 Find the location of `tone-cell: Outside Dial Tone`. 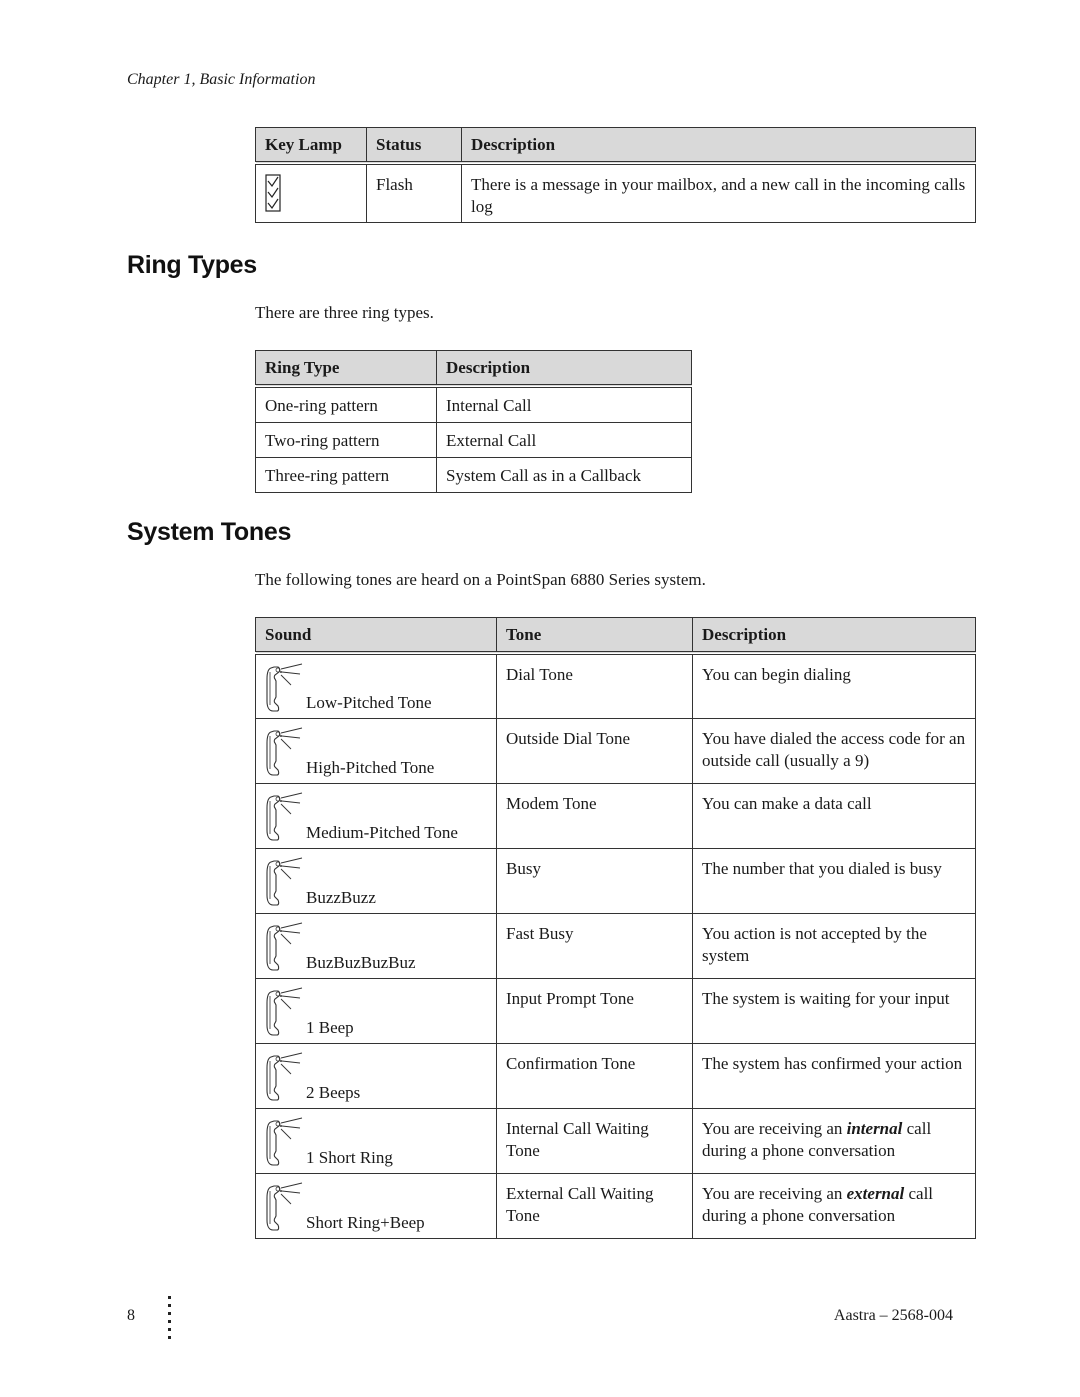

tone-cell: Outside Dial Tone is located at coordinates (594, 750).